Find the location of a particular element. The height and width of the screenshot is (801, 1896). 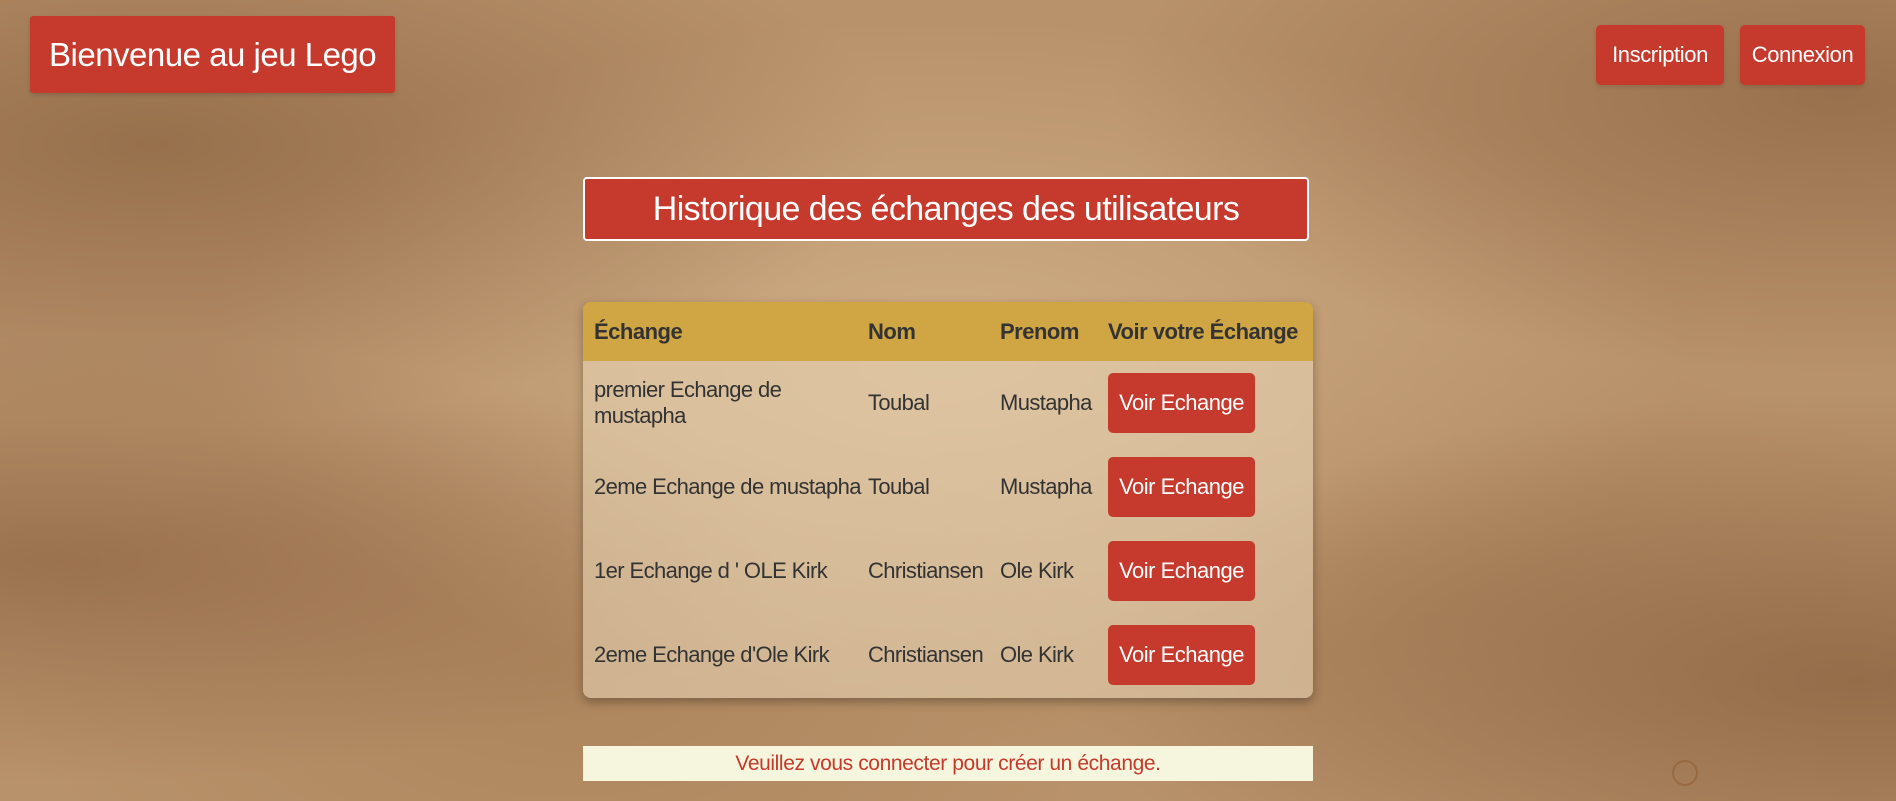

connexion-button: Connexion is located at coordinates (1802, 55).